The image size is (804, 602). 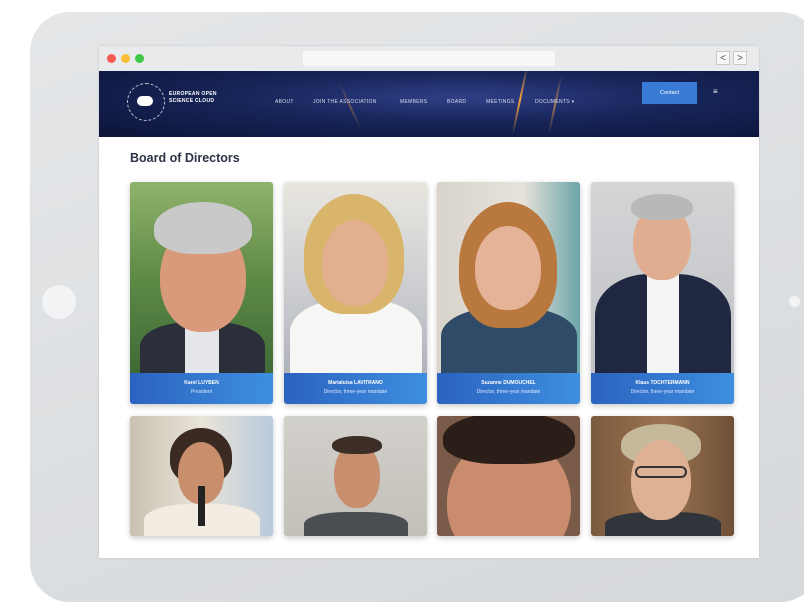 I want to click on page-title: Board of Directors, so click(x=185, y=158).